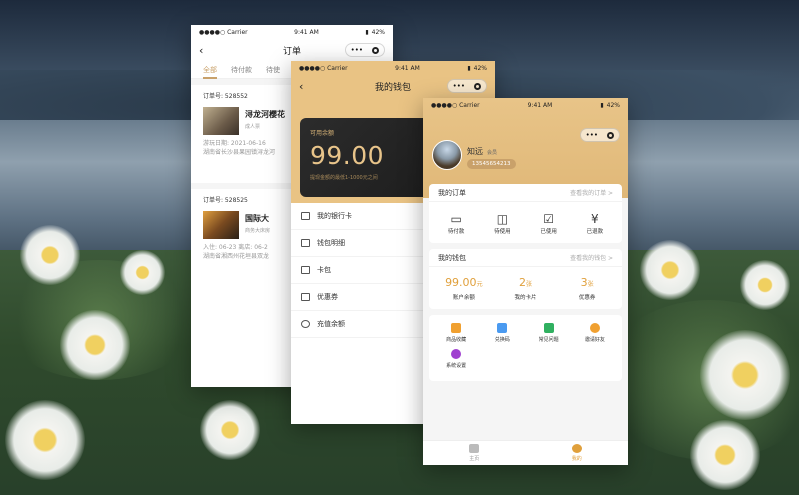 Image resolution: width=799 pixels, height=495 pixels. I want to click on tab-label: 主页, so click(474, 459).